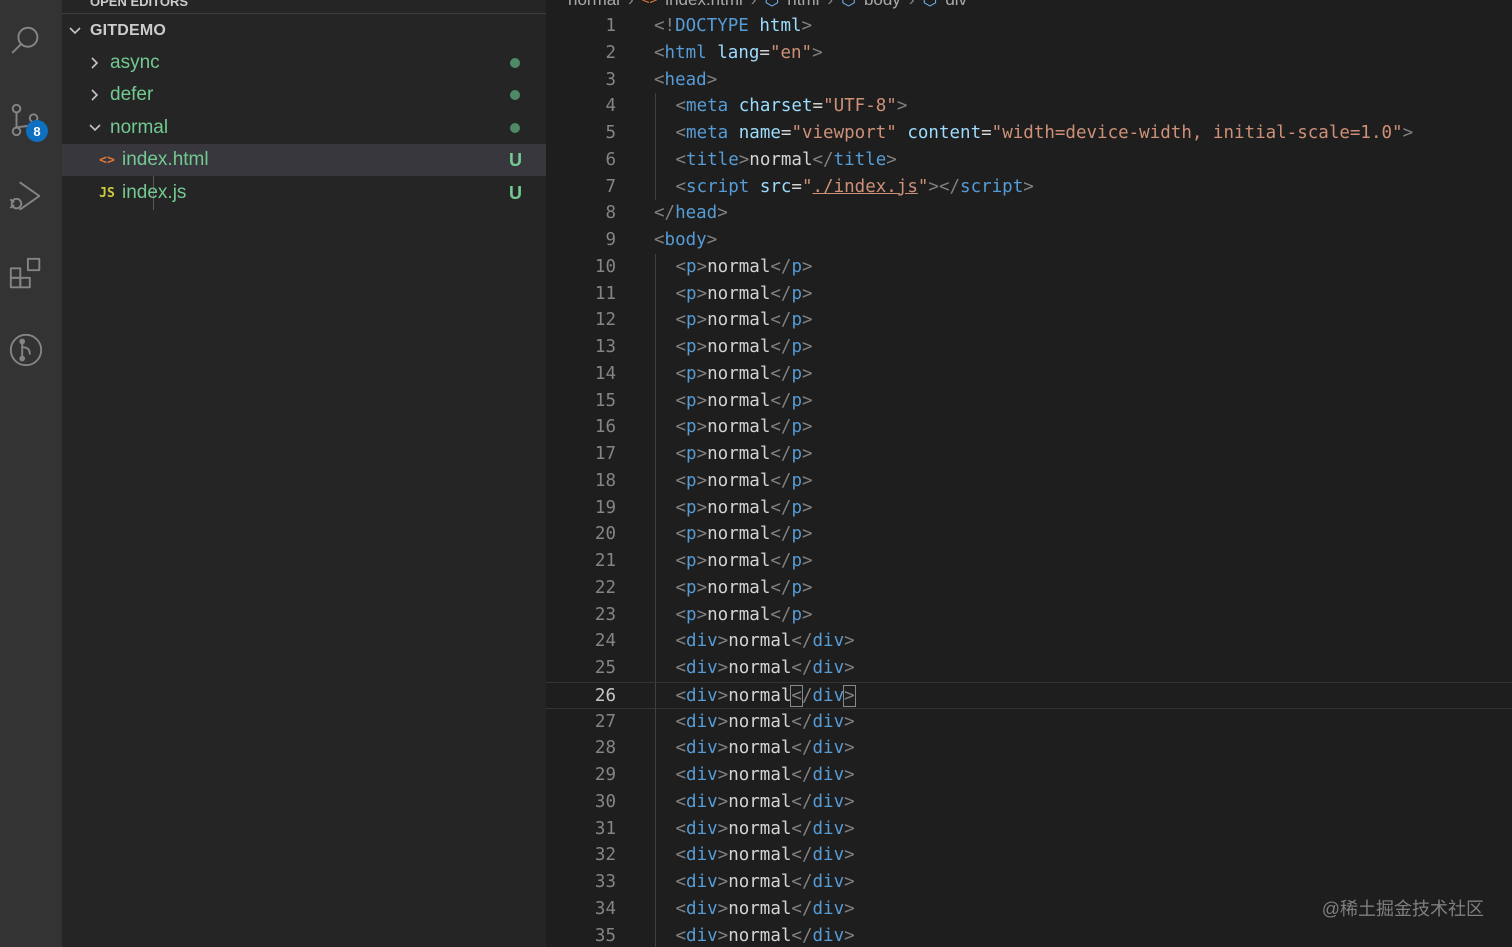 The height and width of the screenshot is (947, 1512). Describe the element at coordinates (1029, 294) in the screenshot. I see `code-line: 11 <p>normal</p>` at that location.